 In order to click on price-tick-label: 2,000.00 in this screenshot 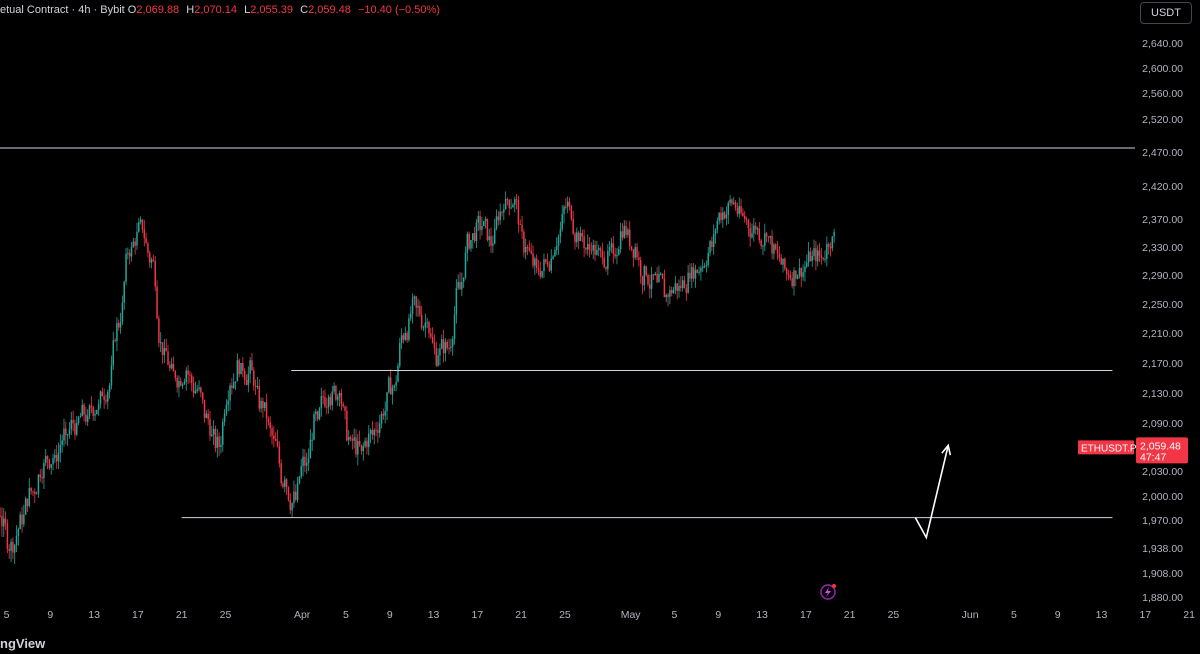, I will do `click(1162, 497)`.